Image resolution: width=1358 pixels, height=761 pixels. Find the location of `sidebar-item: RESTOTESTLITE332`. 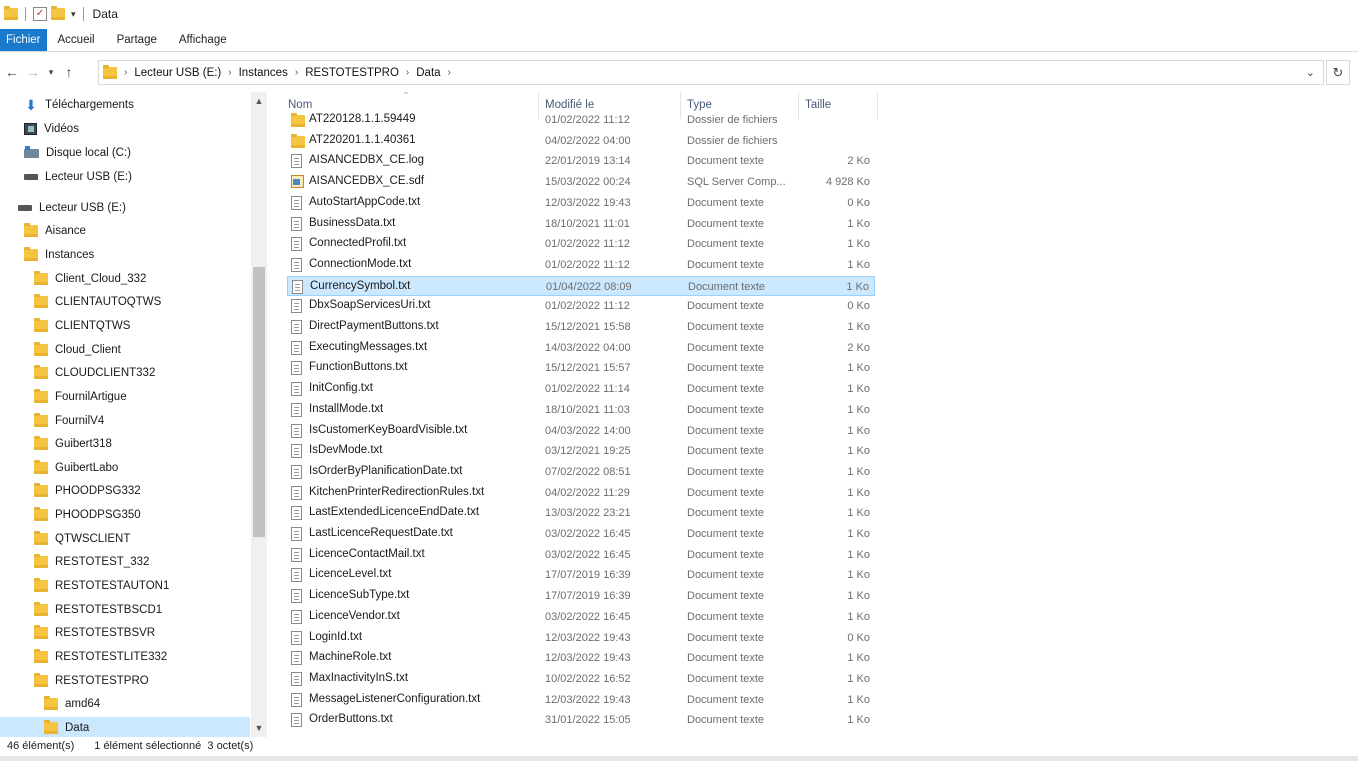

sidebar-item: RESTOTESTLITE332 is located at coordinates (100, 657).